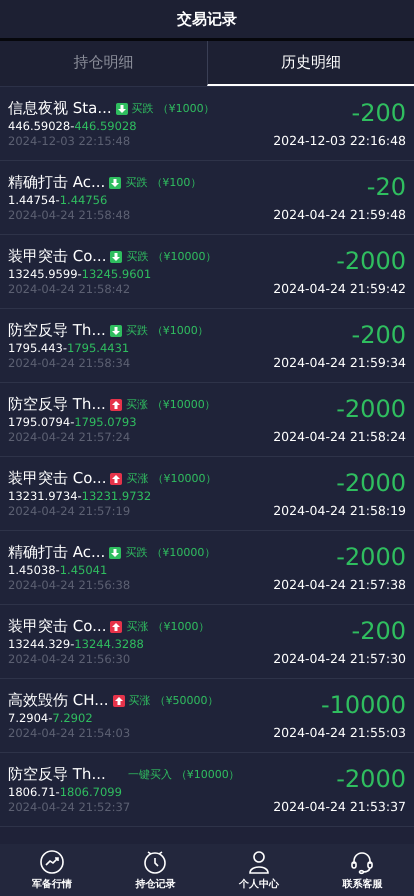  I want to click on close-time: 2024-12-03 22:16:48, so click(339, 140).